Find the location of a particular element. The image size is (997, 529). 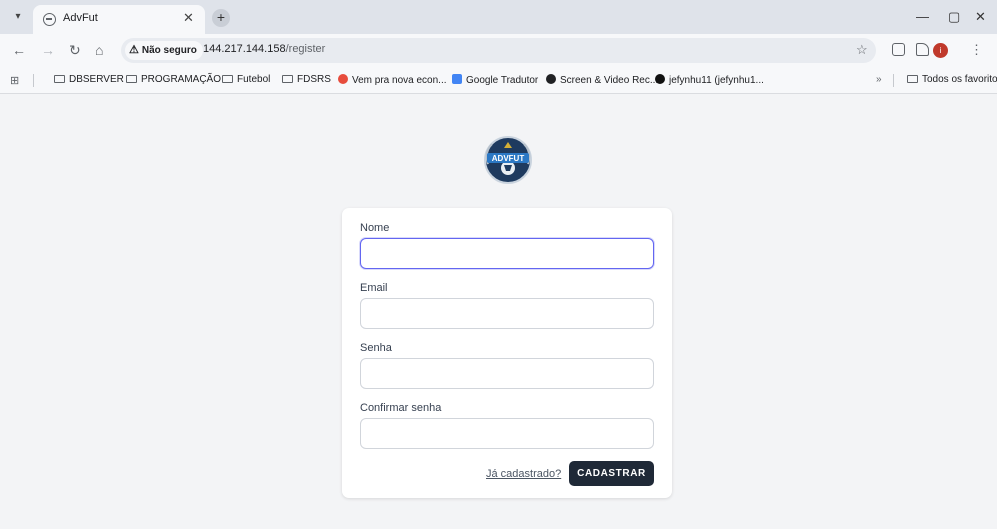

minimize-icon: — is located at coordinates (922, 16).